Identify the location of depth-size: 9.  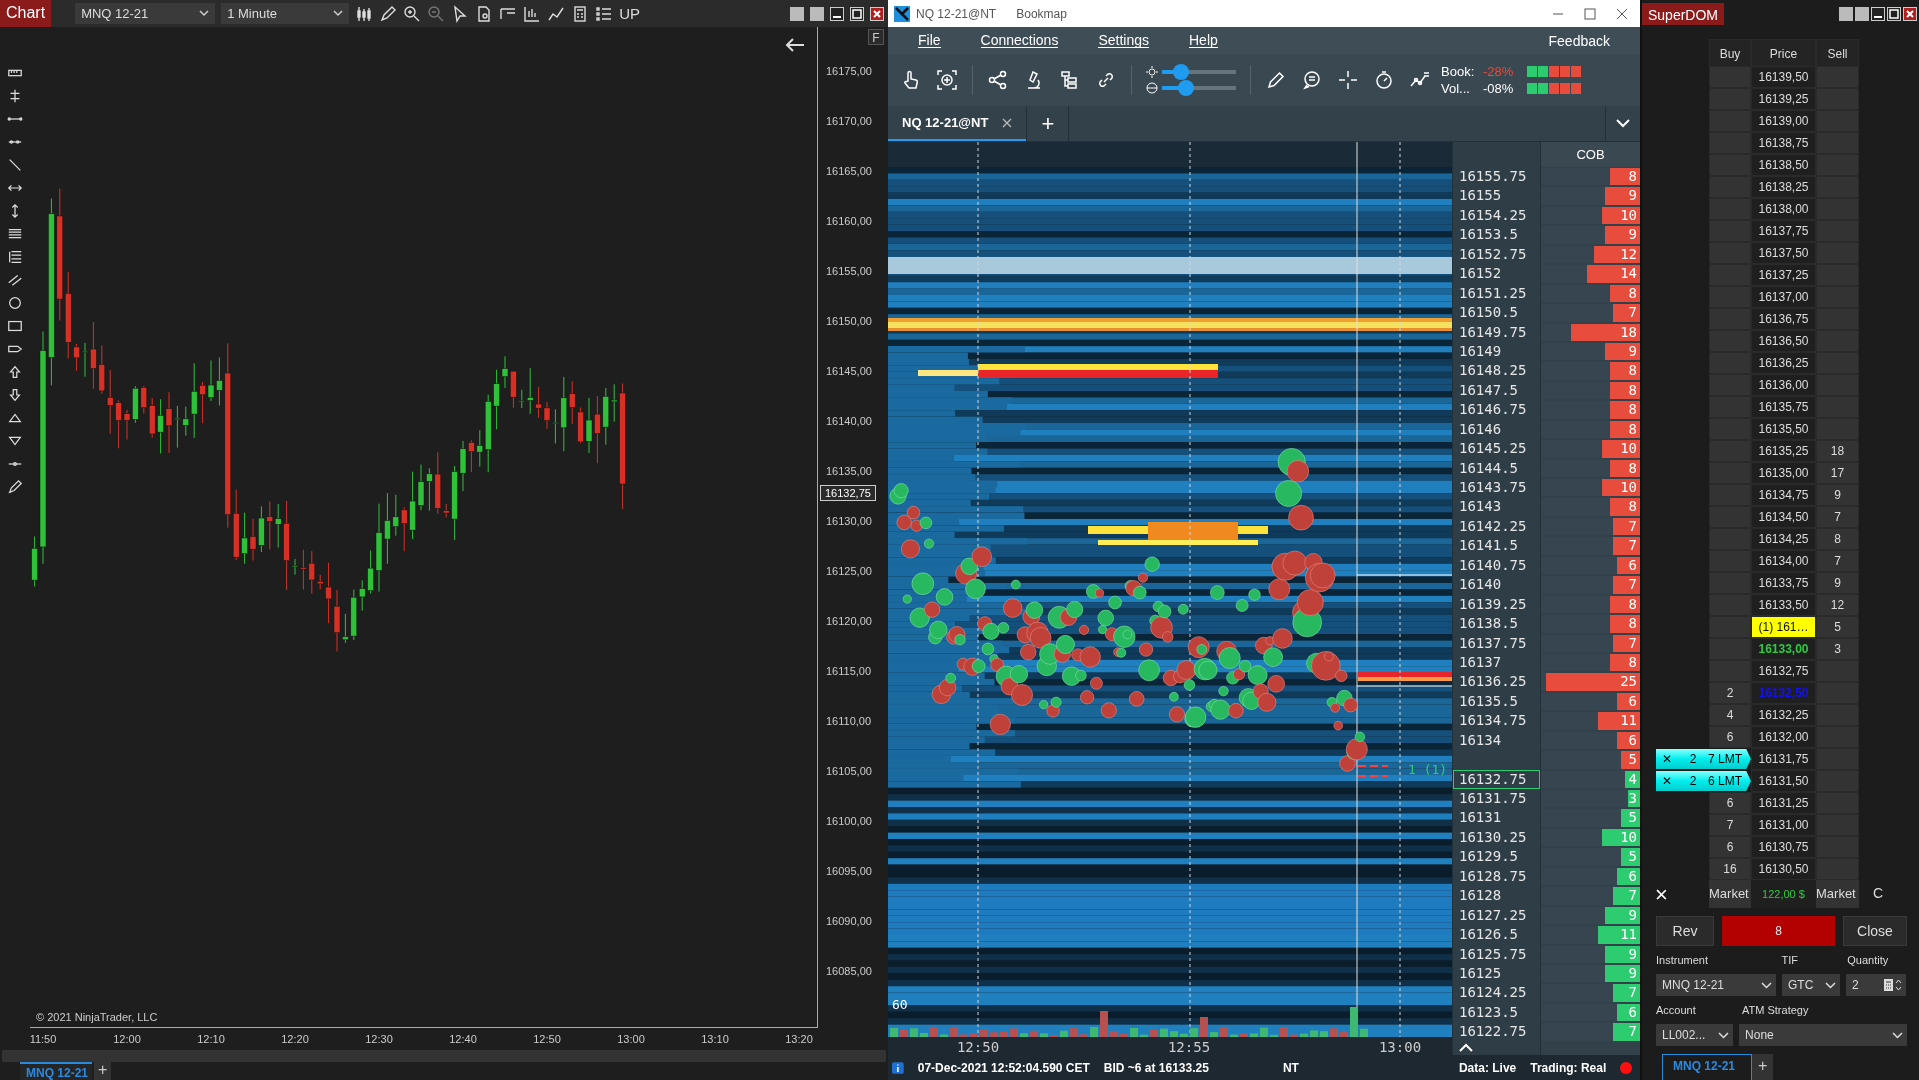
(1632, 954).